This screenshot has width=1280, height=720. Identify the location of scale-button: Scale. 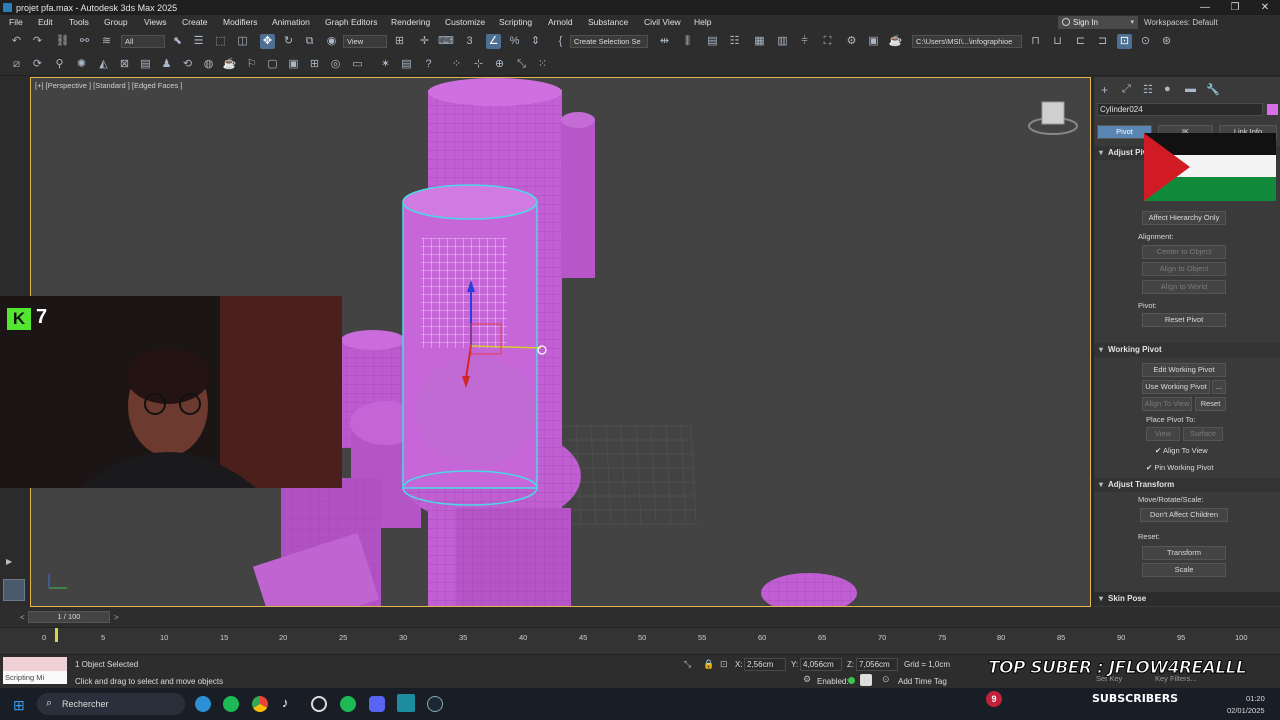
(1184, 570).